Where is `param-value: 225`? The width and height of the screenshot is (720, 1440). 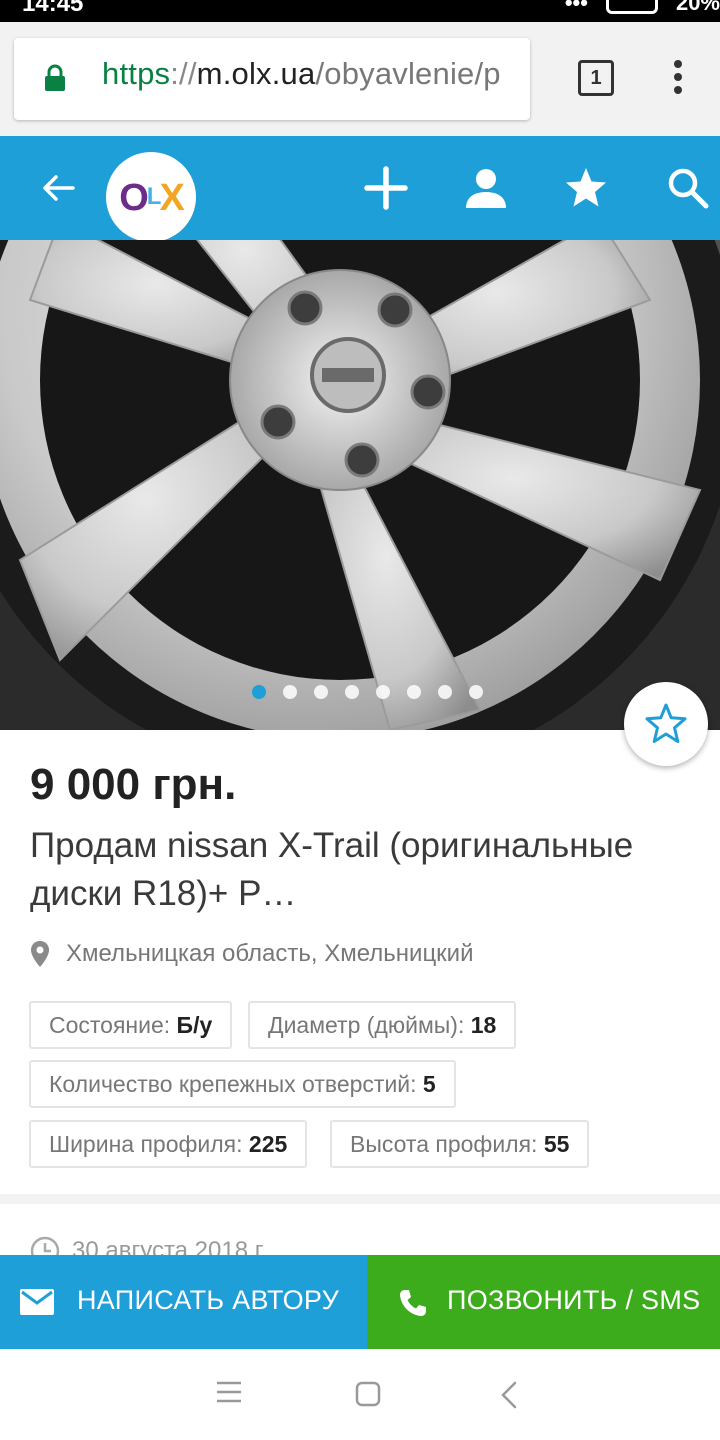 param-value: 225 is located at coordinates (268, 1144).